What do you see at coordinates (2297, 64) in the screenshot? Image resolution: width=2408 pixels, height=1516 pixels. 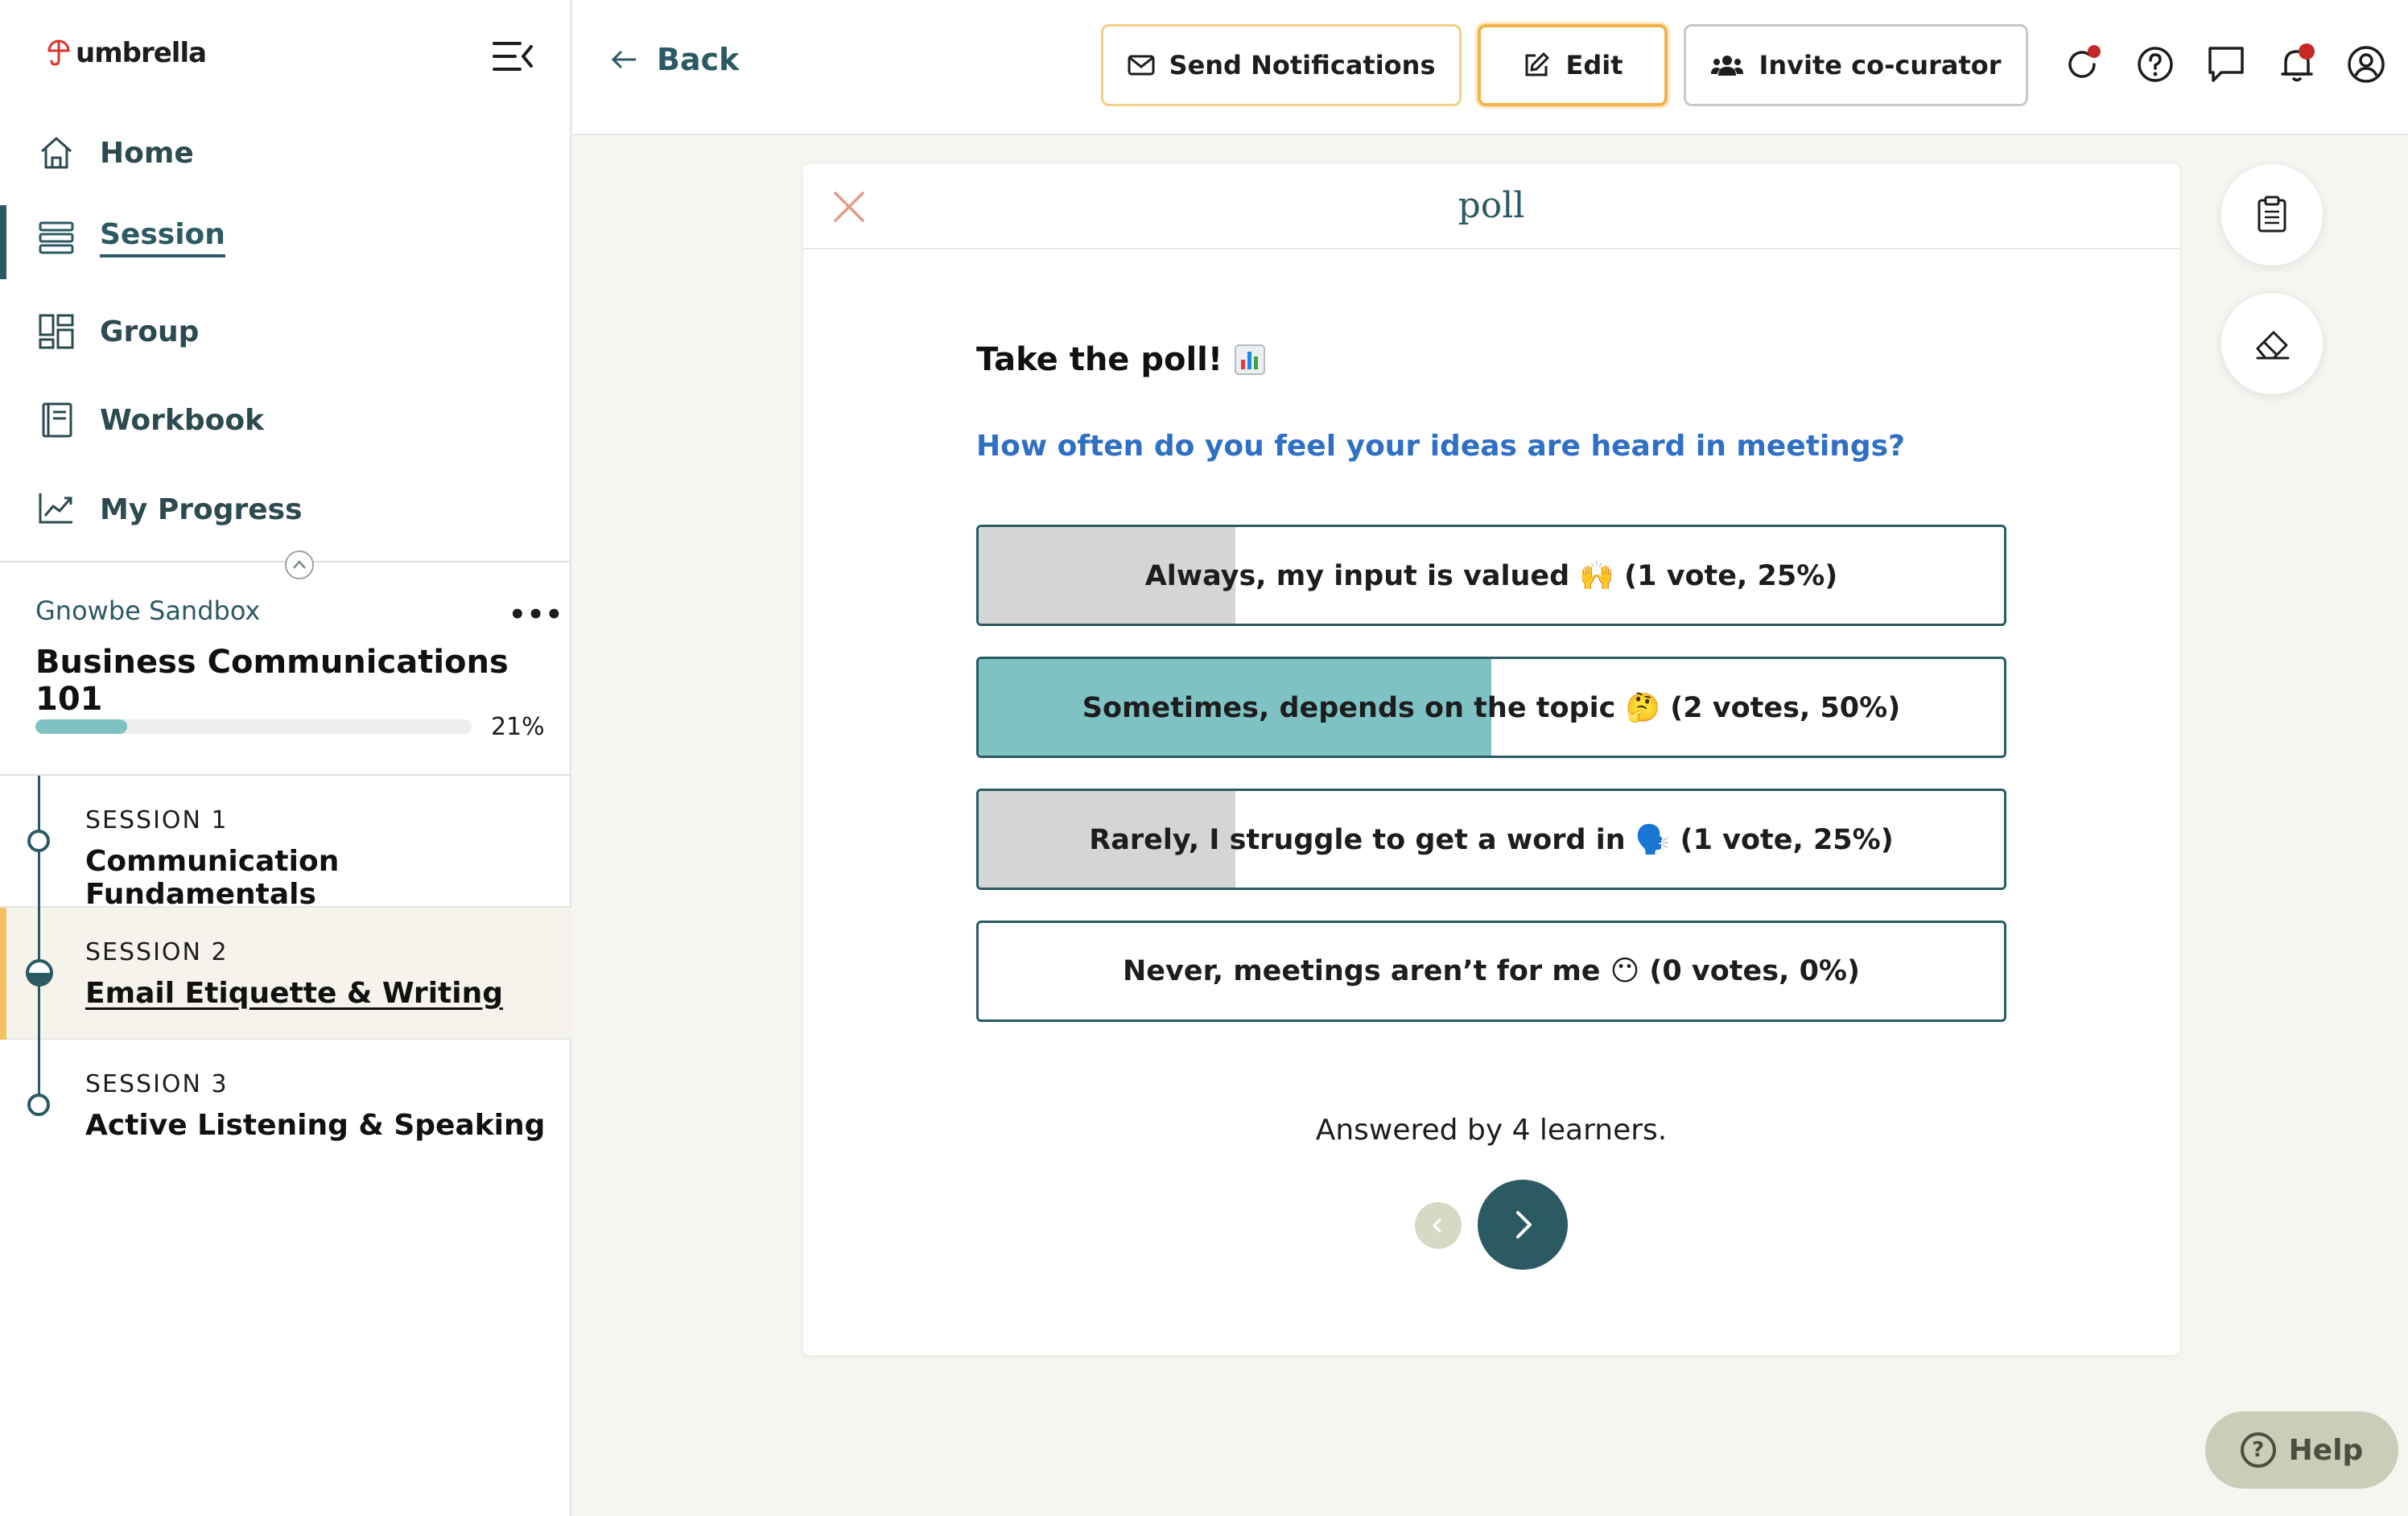 I see `bell-icon` at bounding box center [2297, 64].